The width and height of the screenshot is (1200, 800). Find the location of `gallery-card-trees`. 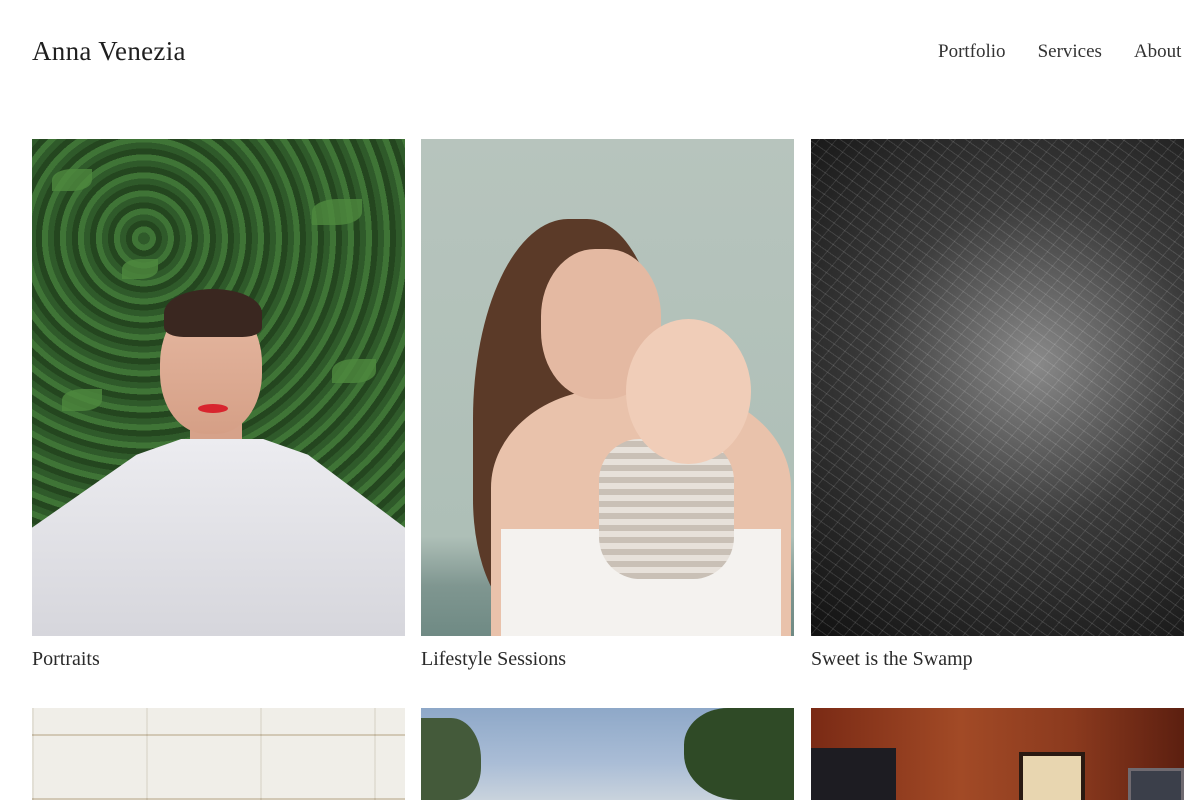

gallery-card-trees is located at coordinates (607, 754).